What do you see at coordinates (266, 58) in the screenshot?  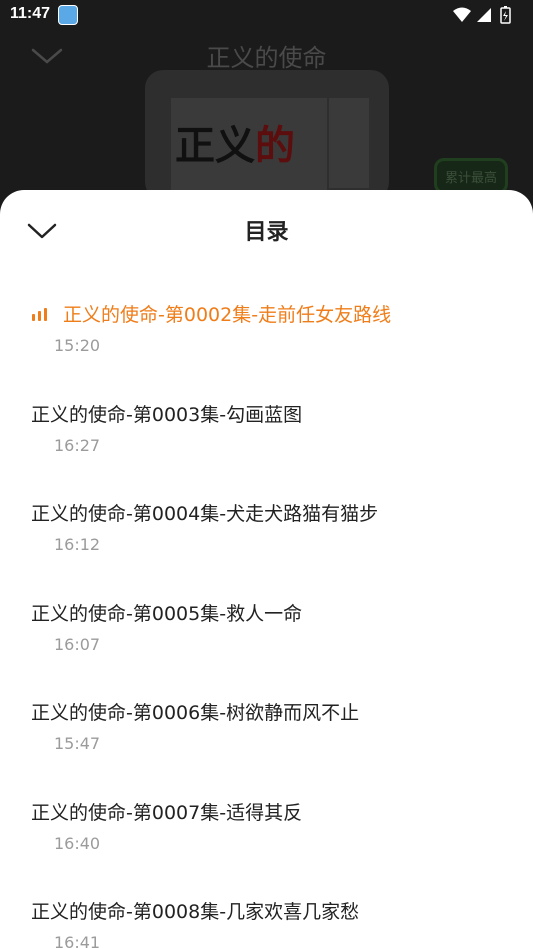 I see `player-title: 正义的使命` at bounding box center [266, 58].